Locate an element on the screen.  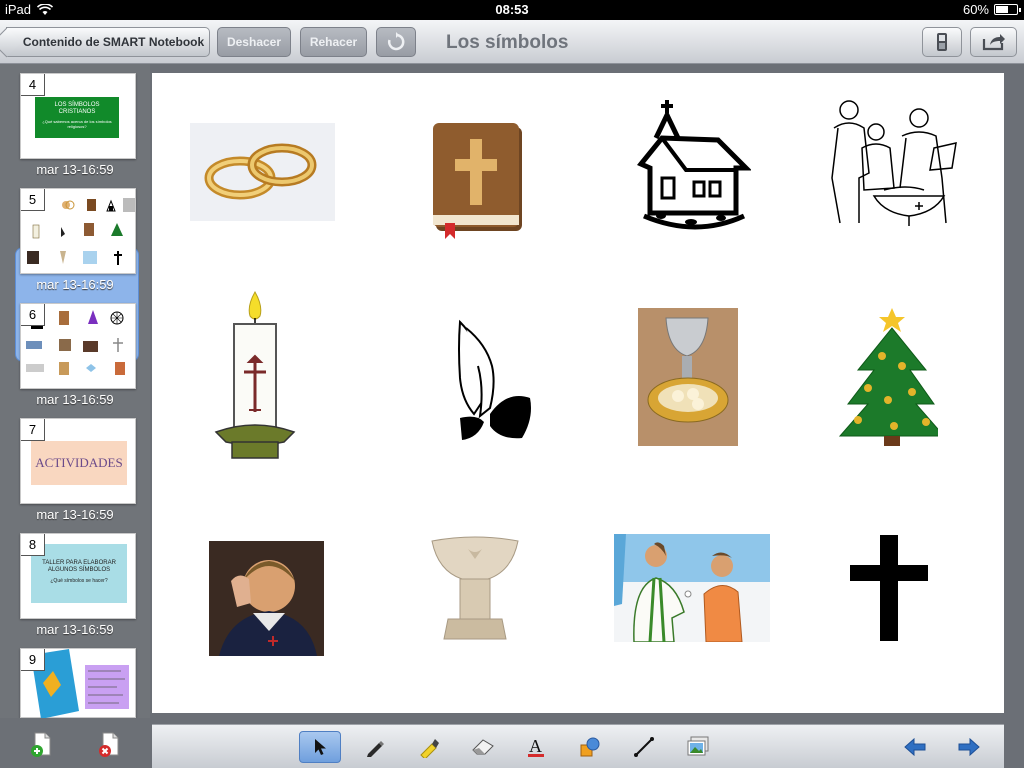
rings-image is located at coordinates (262, 172).